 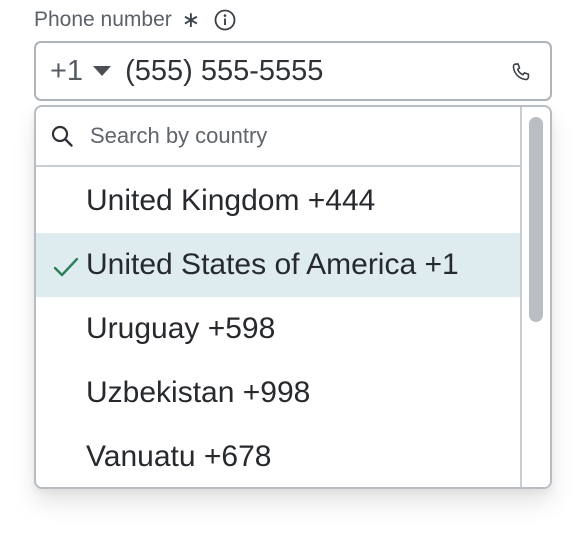 I want to click on country-option-united-states: United States of America +1, so click(x=279, y=265).